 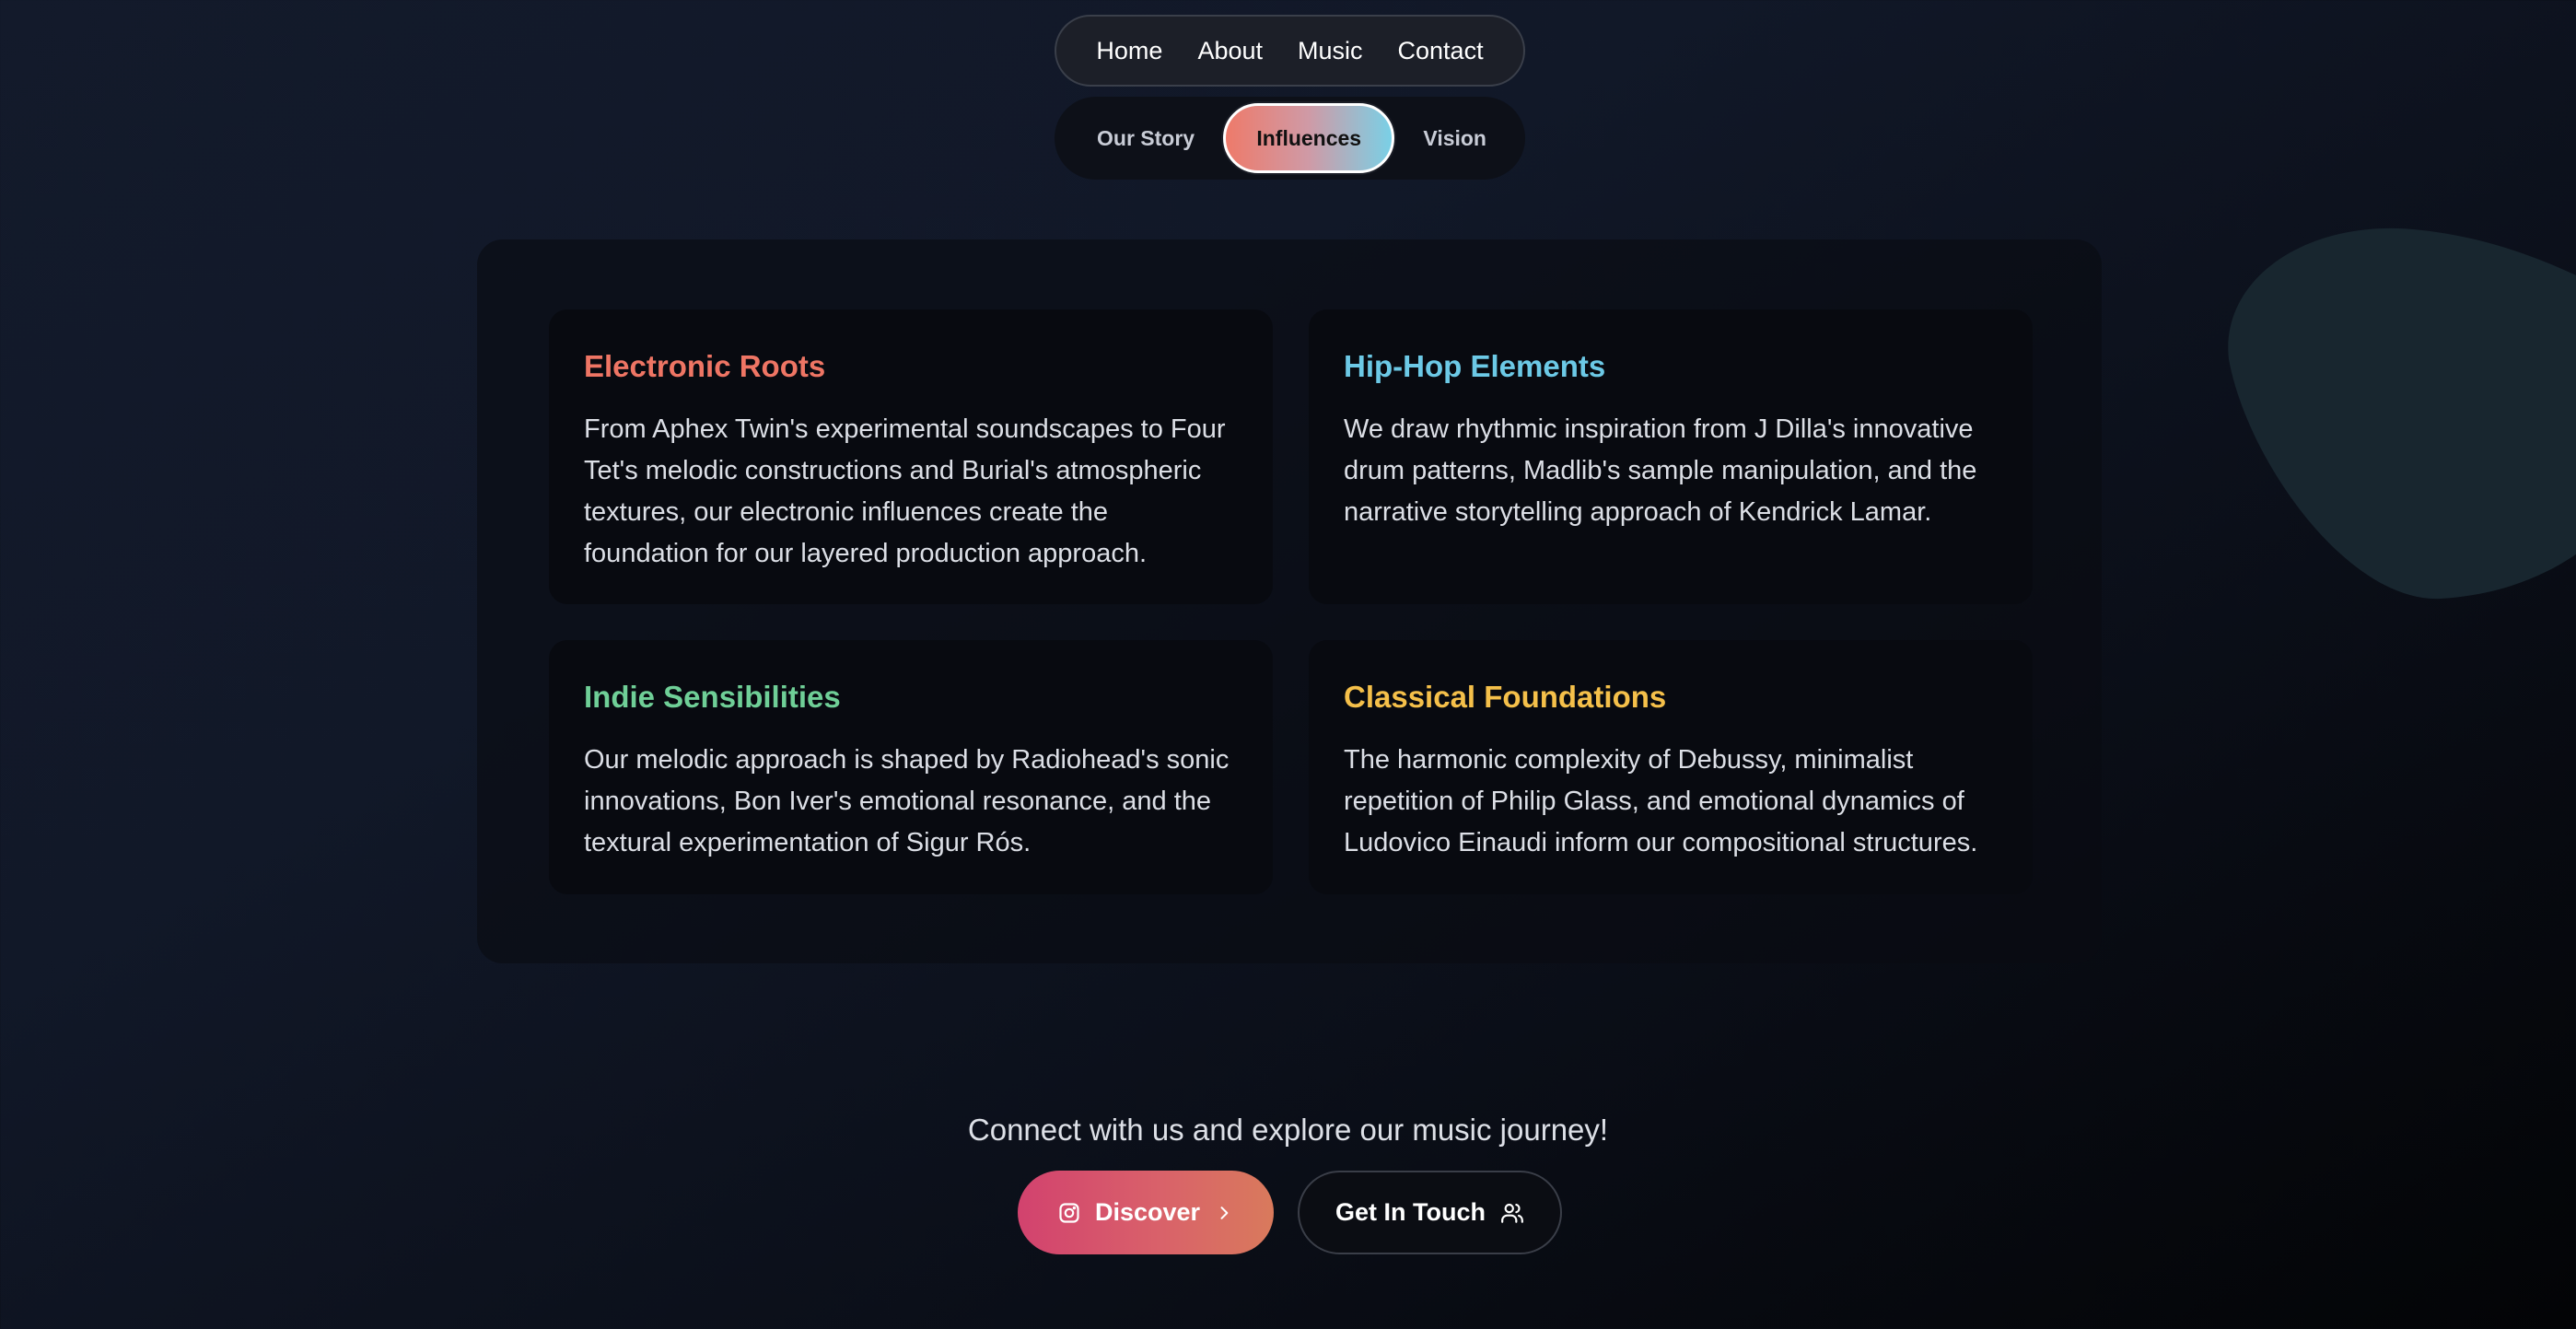 I want to click on discover-button: Discover, so click(x=1146, y=1212).